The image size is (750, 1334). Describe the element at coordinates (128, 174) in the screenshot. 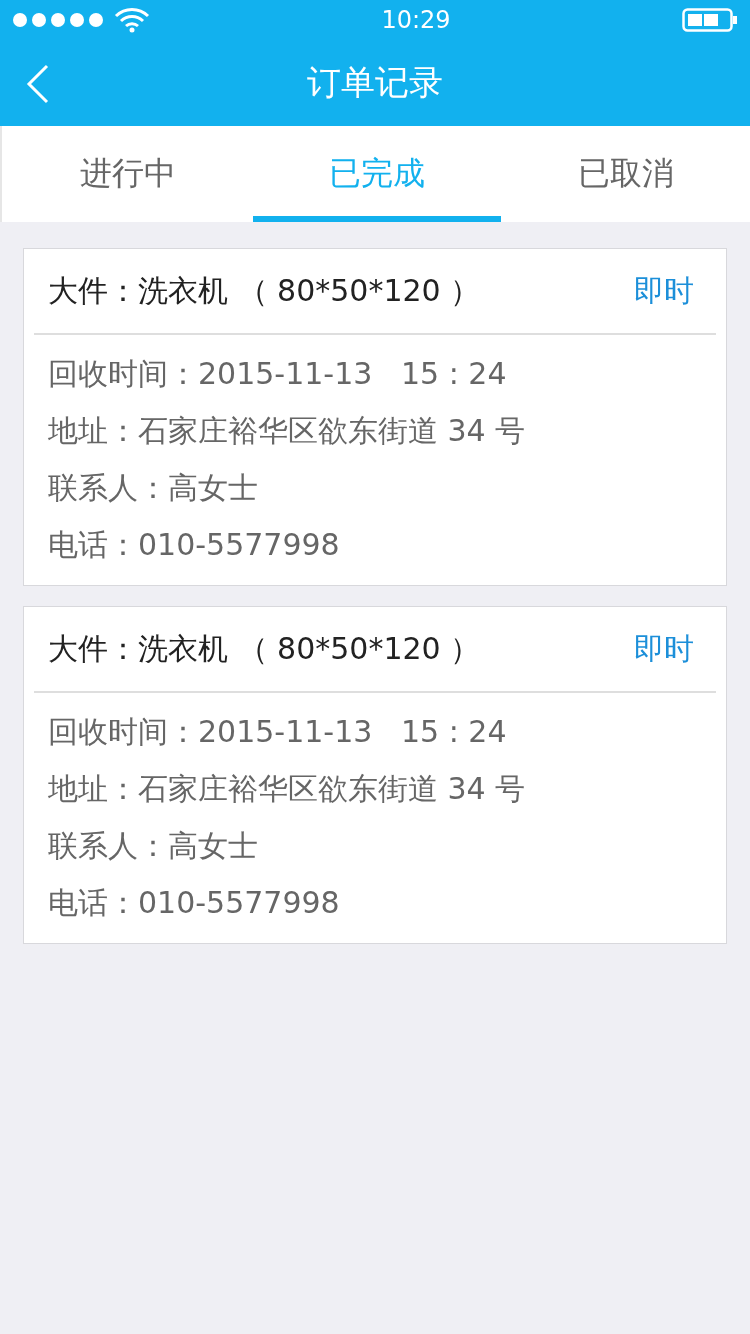

I see `tab: 进行中` at that location.